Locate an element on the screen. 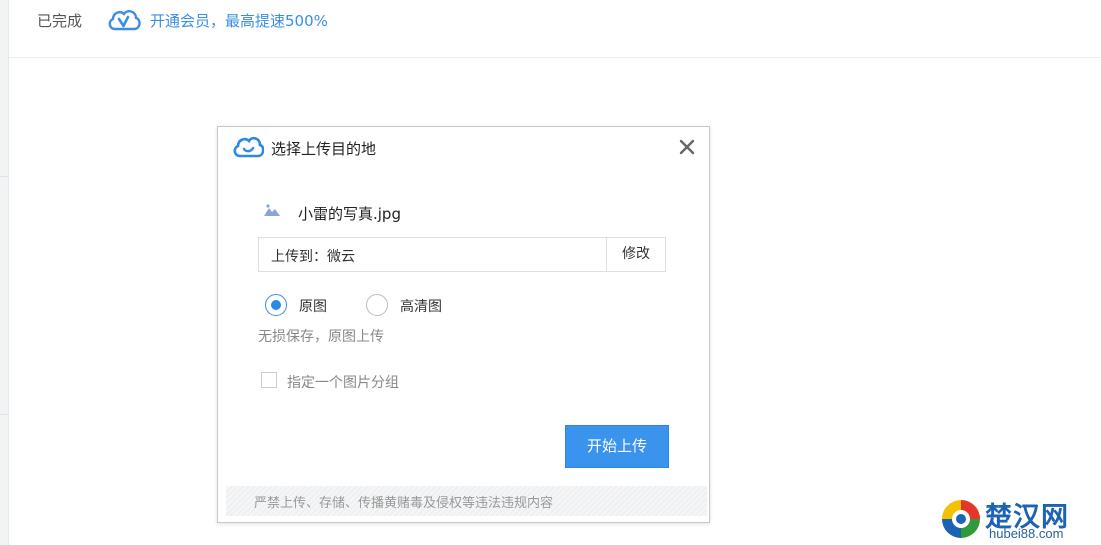  quality-hint: 无损保存，原图上传 is located at coordinates (321, 337).